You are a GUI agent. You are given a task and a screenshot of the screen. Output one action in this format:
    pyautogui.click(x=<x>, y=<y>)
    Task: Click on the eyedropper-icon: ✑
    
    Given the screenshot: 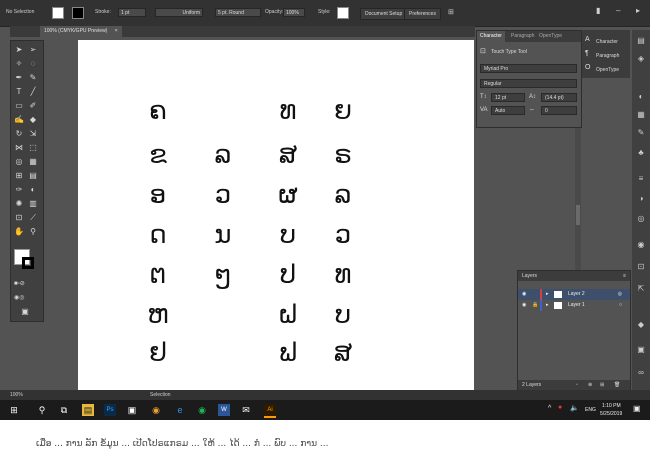 What is the action you would take?
    pyautogui.click(x=19, y=190)
    